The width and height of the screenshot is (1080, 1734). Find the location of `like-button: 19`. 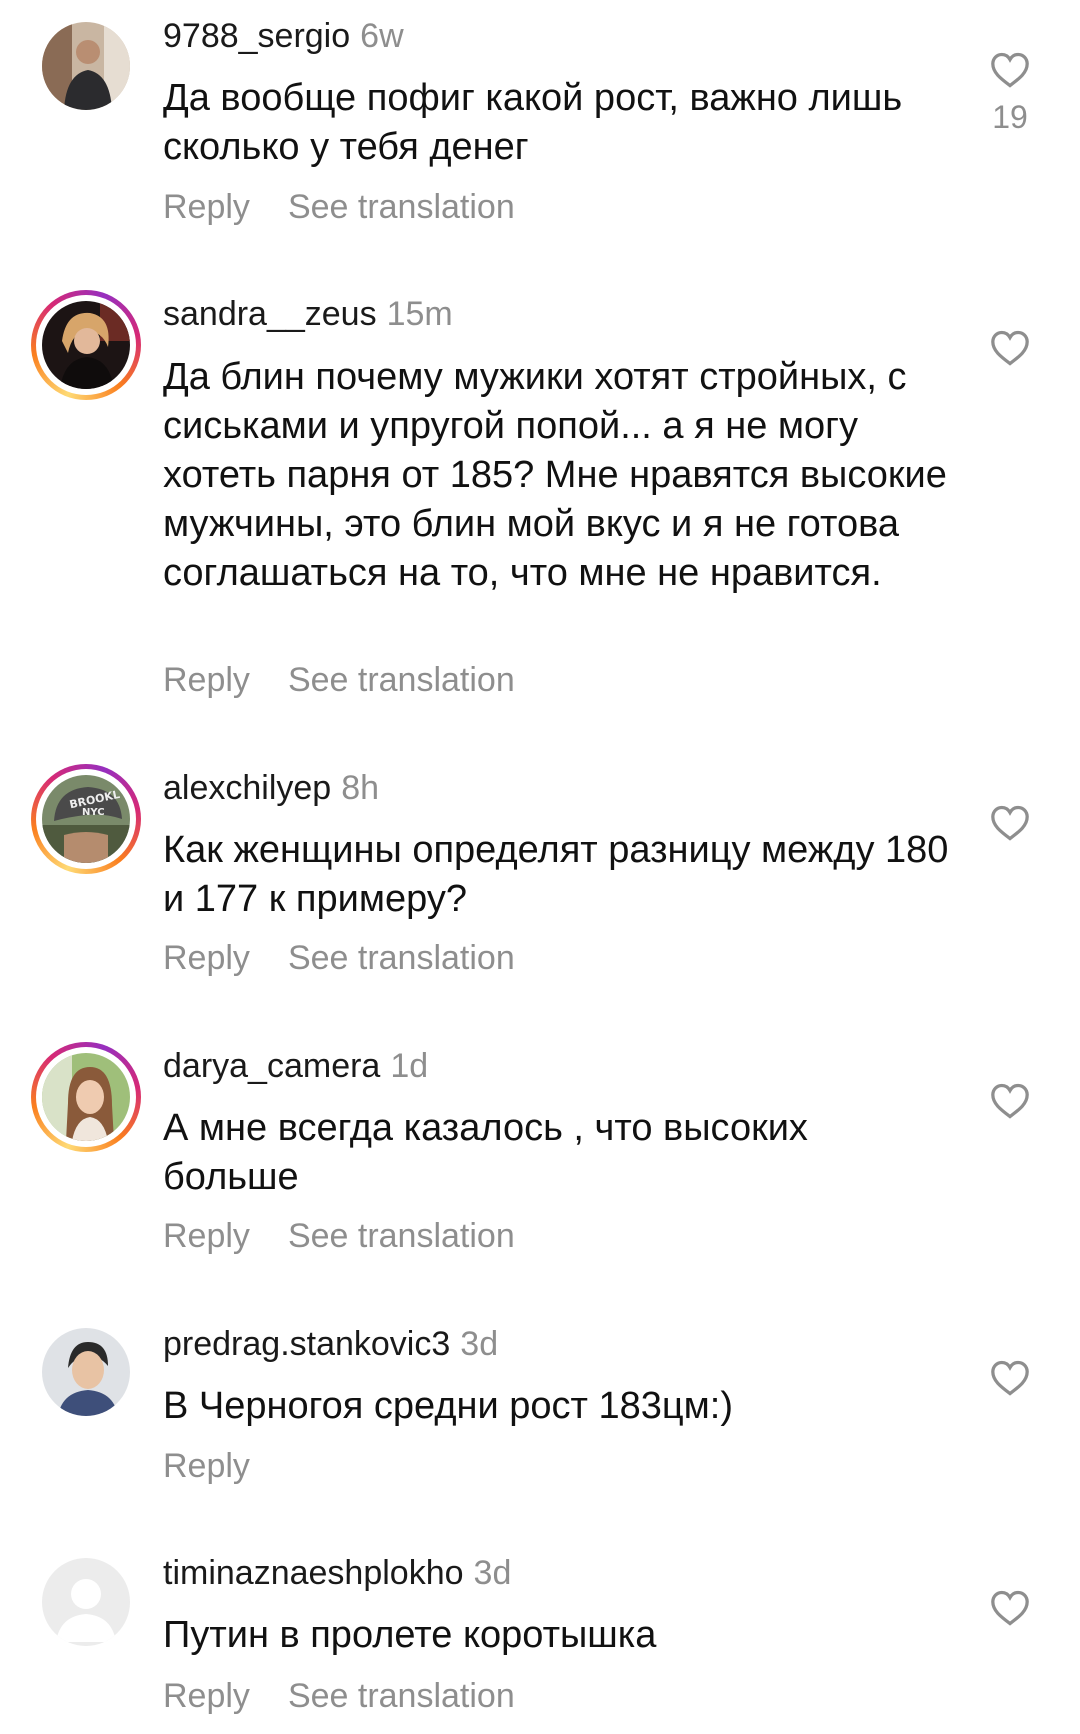

like-button: 19 is located at coordinates (1010, 94).